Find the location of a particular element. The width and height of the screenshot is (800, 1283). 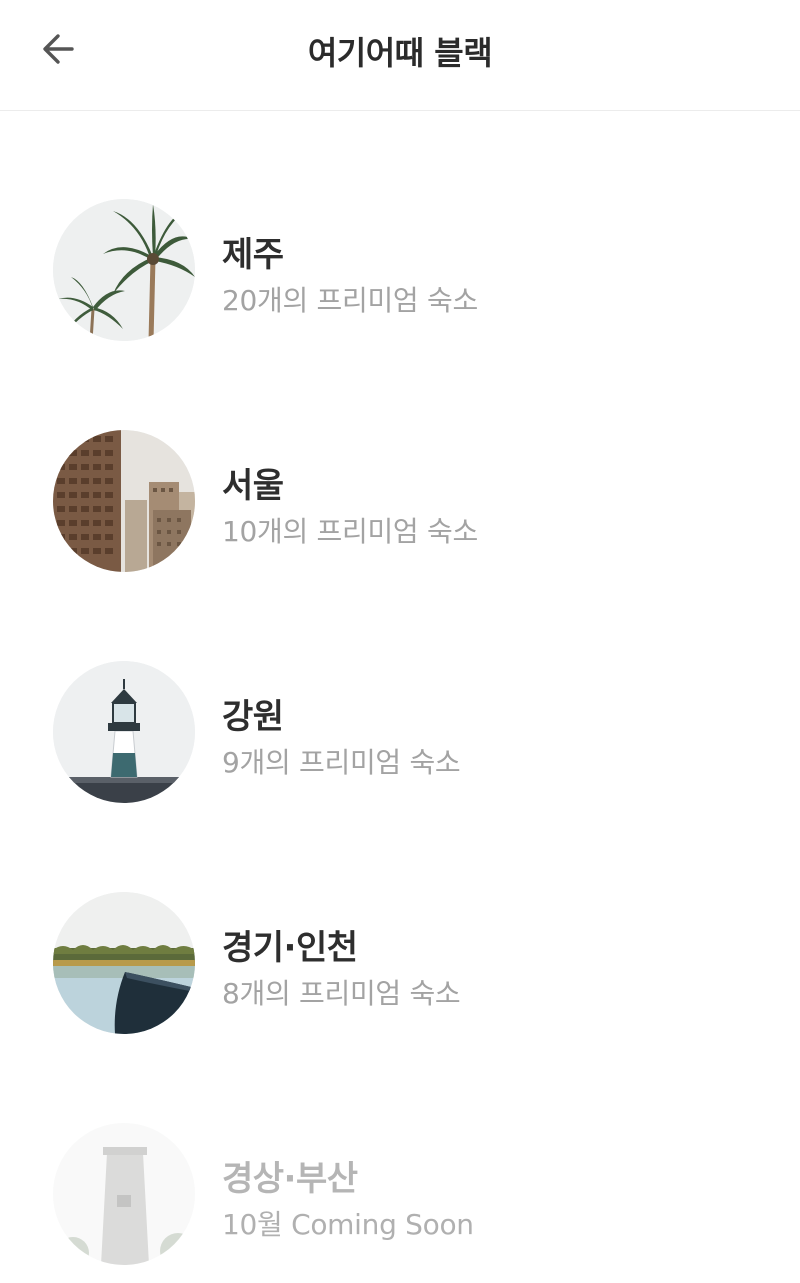

region-name: 경기·인천 is located at coordinates (290, 948).